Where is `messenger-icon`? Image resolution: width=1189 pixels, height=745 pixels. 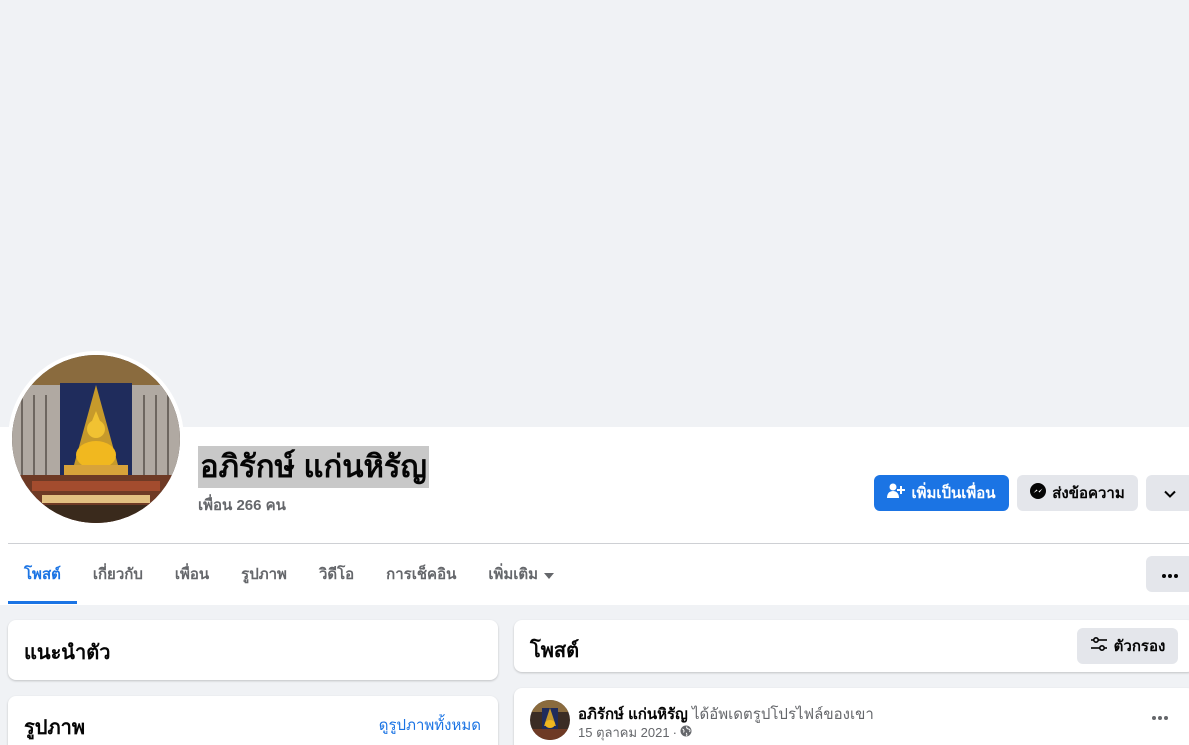 messenger-icon is located at coordinates (1038, 493).